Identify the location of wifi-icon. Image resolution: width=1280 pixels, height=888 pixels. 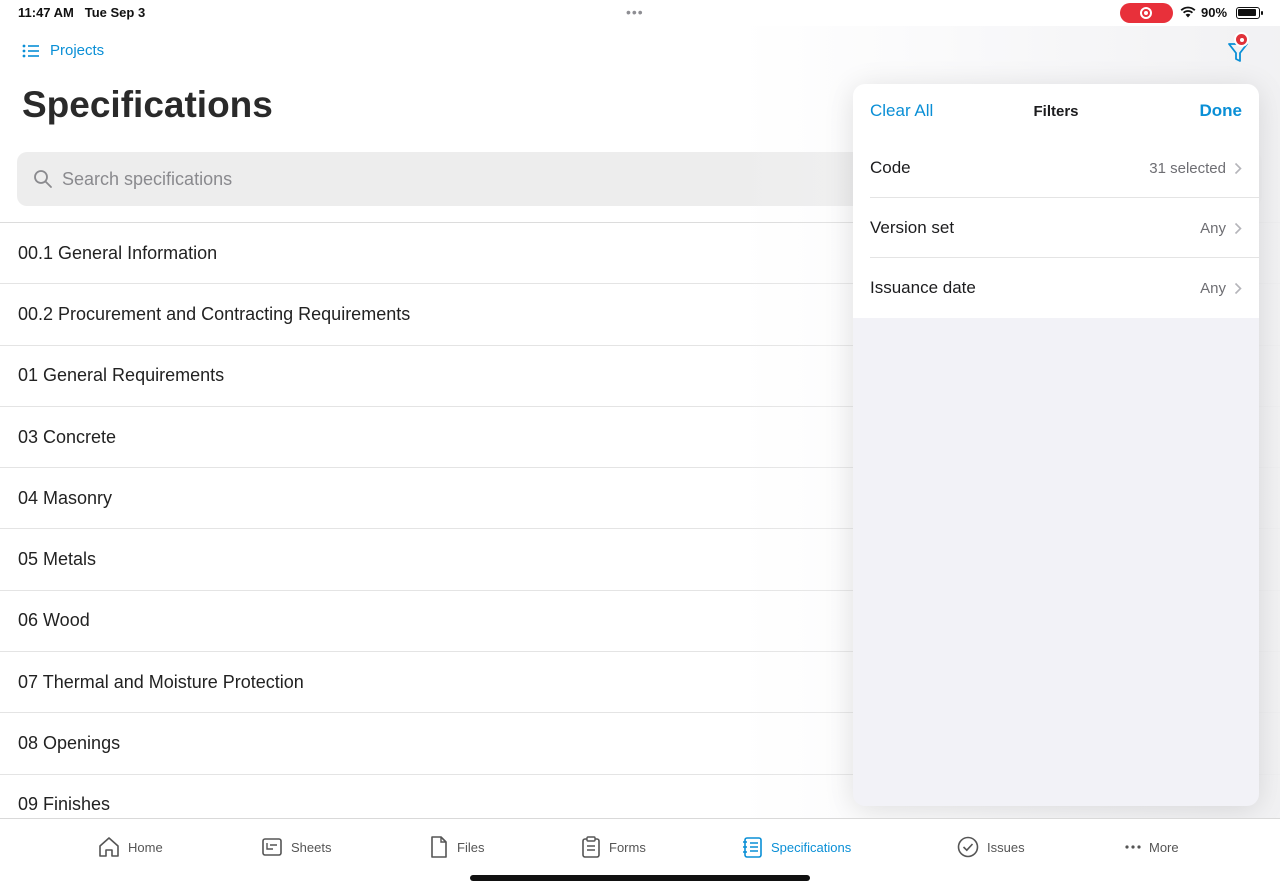
(1188, 12).